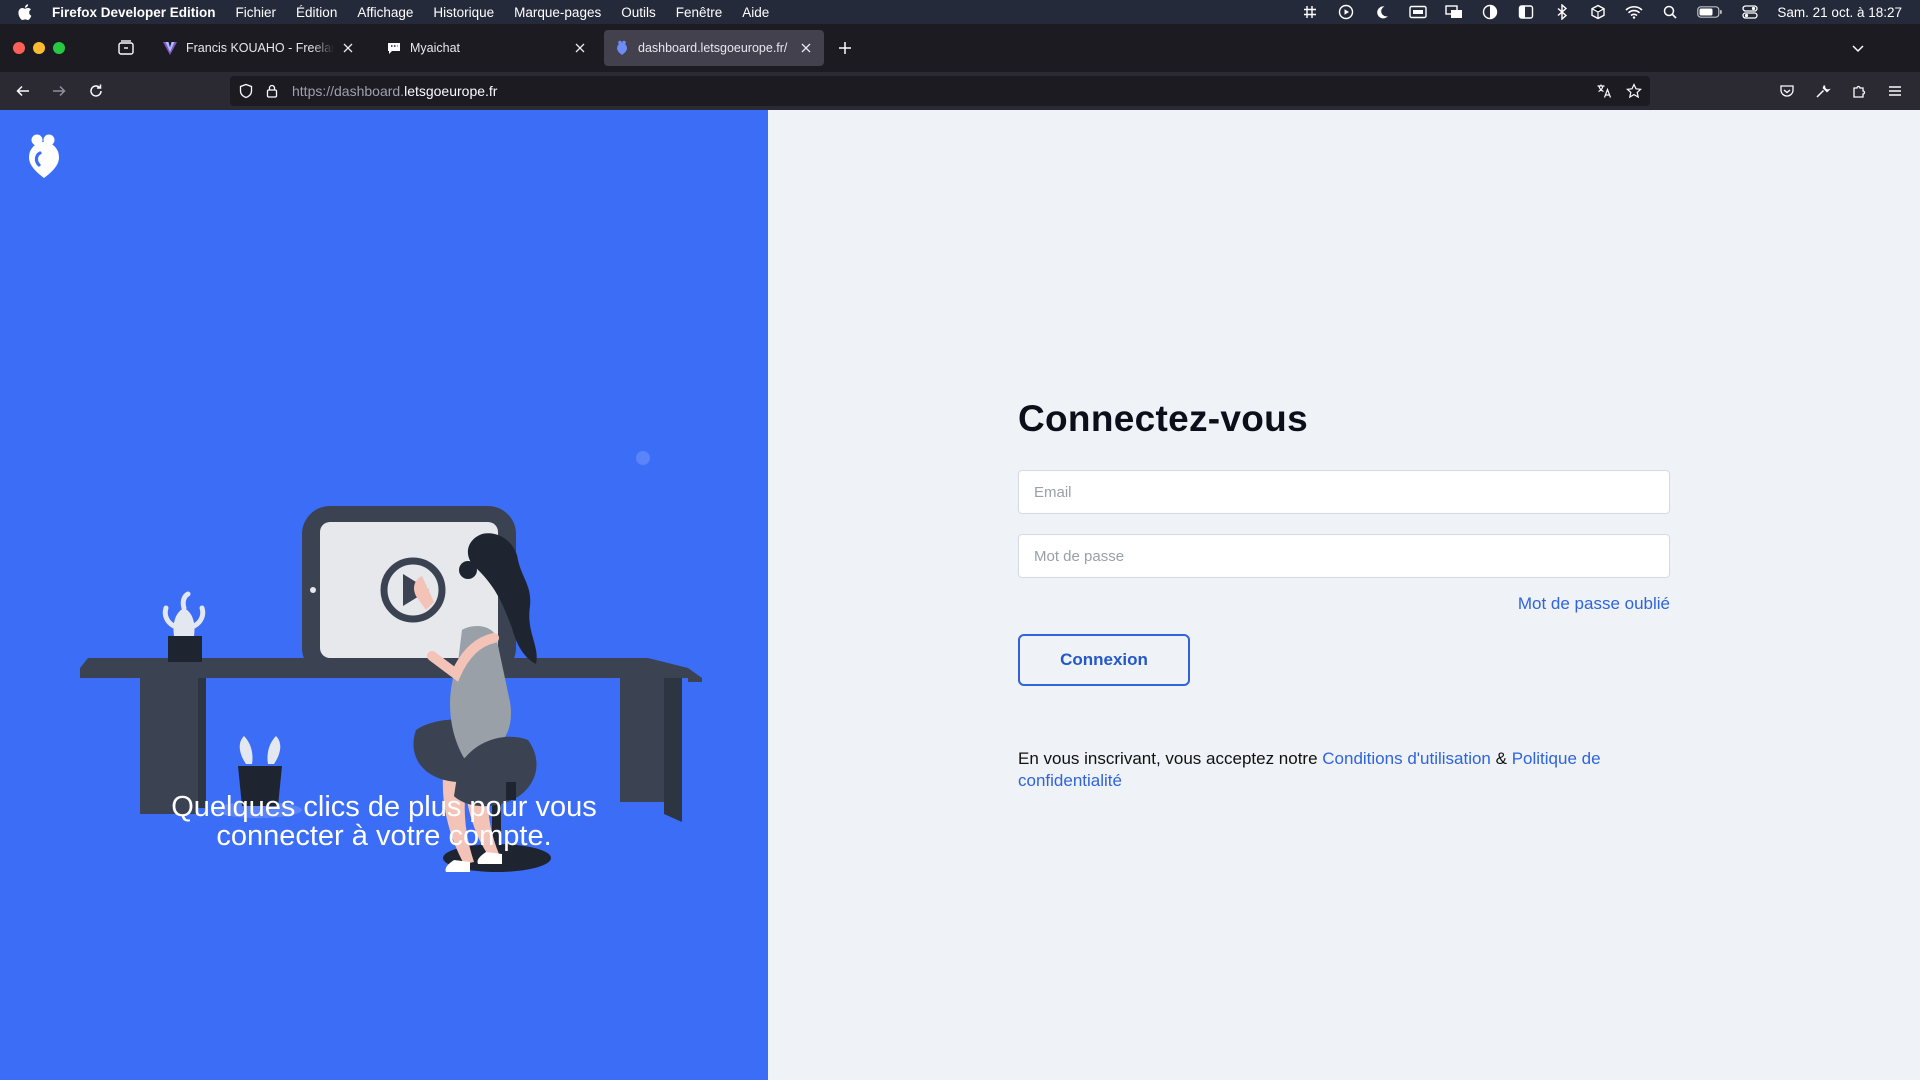  I want to click on search-status-icon, so click(1670, 12).